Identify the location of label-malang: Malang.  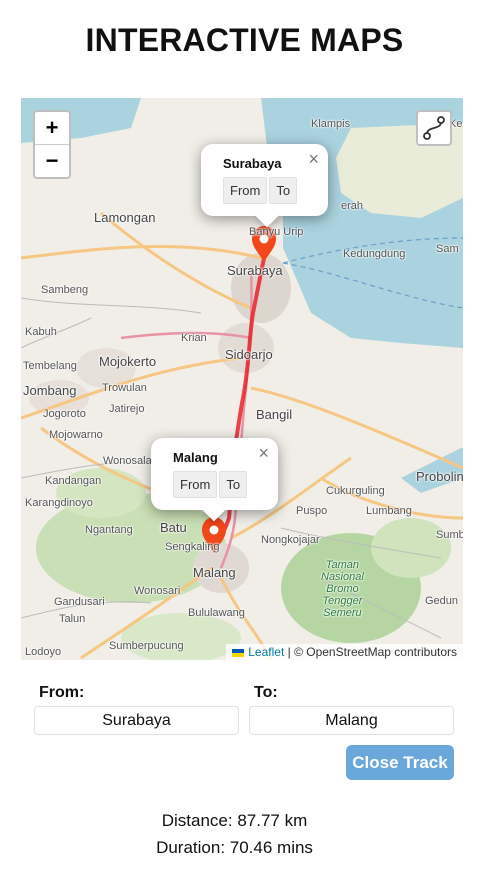
(214, 572).